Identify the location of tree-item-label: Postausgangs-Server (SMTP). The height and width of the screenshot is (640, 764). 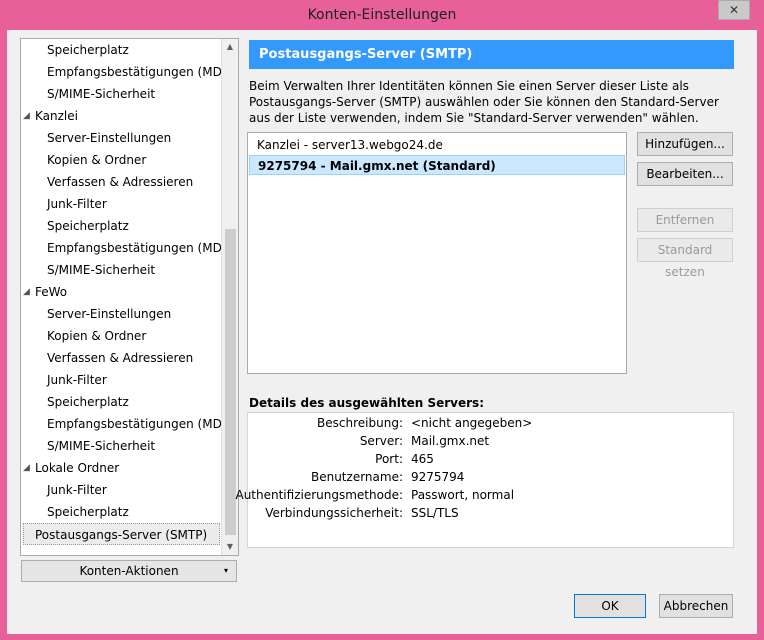
(121, 535).